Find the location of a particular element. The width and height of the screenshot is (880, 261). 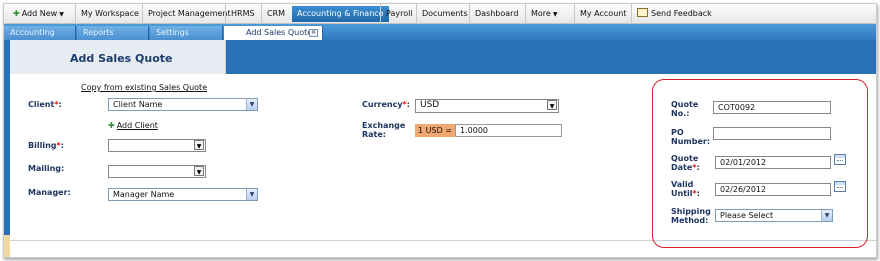

add-new-label: Add New is located at coordinates (39, 13).